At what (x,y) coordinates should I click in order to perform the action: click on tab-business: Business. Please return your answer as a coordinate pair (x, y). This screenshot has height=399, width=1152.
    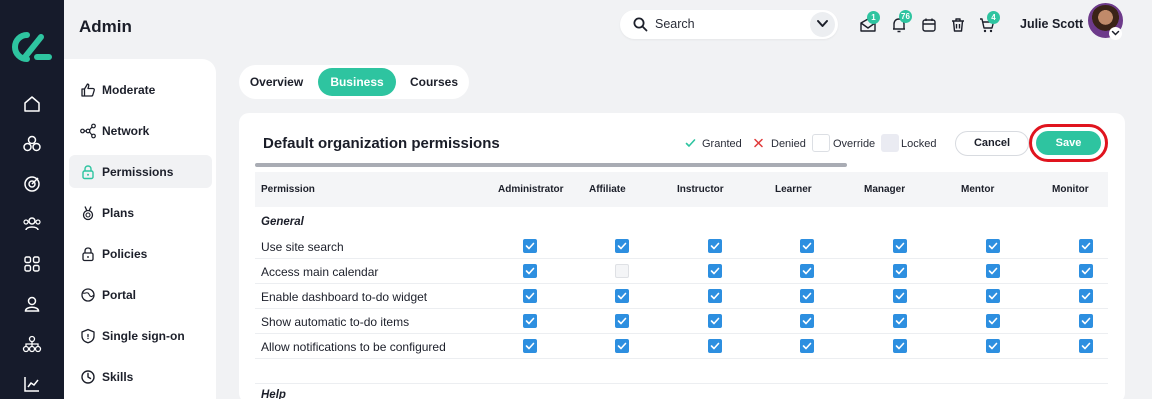
    Looking at the image, I should click on (357, 82).